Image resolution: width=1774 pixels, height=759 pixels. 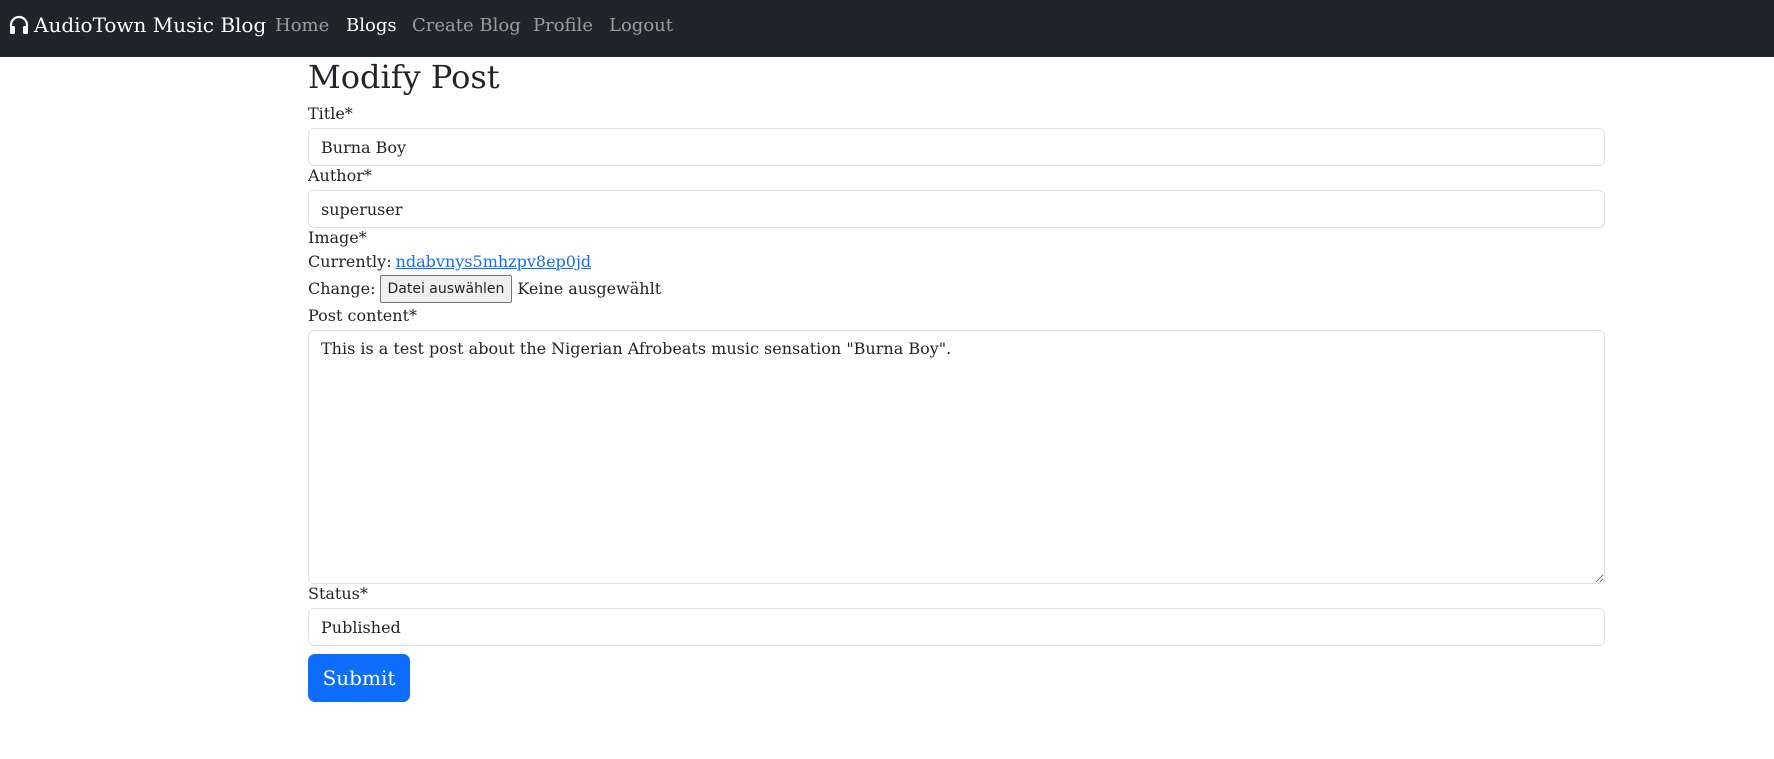 I want to click on brand-label: AudioTown Music Blog, so click(x=150, y=25).